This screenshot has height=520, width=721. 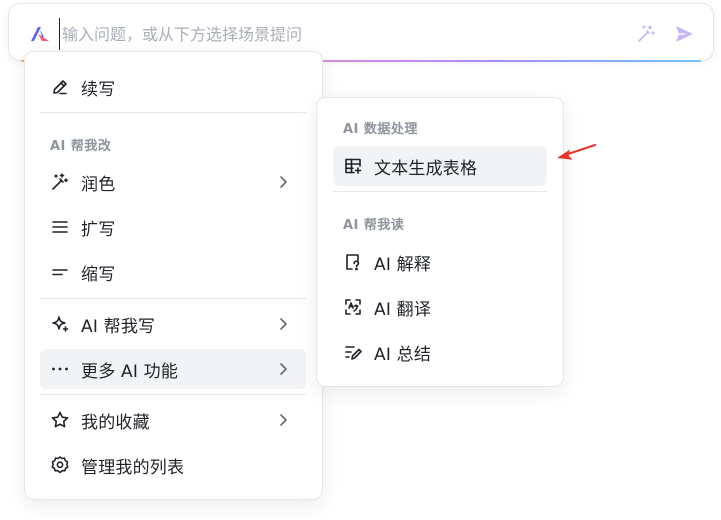 What do you see at coordinates (81, 146) in the screenshot?
I see `section-label-ai-edit: AI 帮我改` at bounding box center [81, 146].